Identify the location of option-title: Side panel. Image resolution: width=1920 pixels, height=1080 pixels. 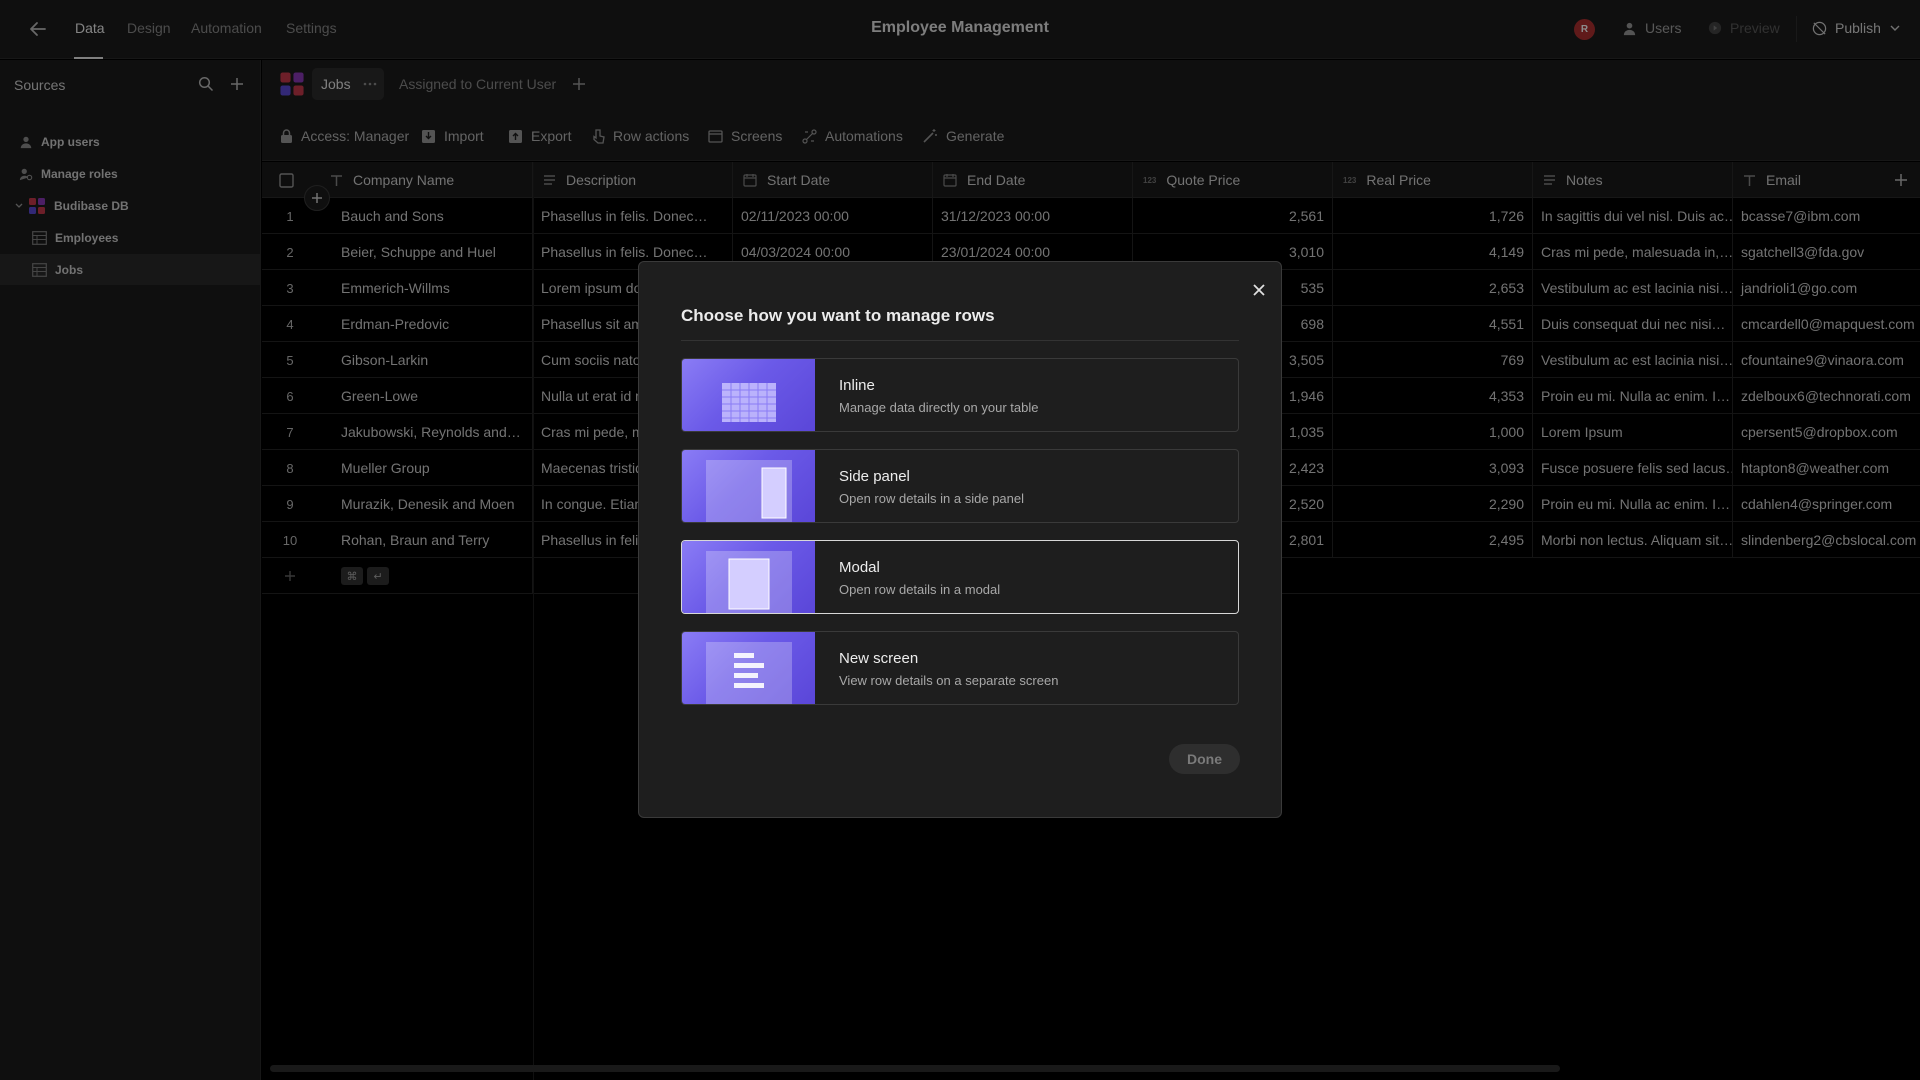
(874, 476).